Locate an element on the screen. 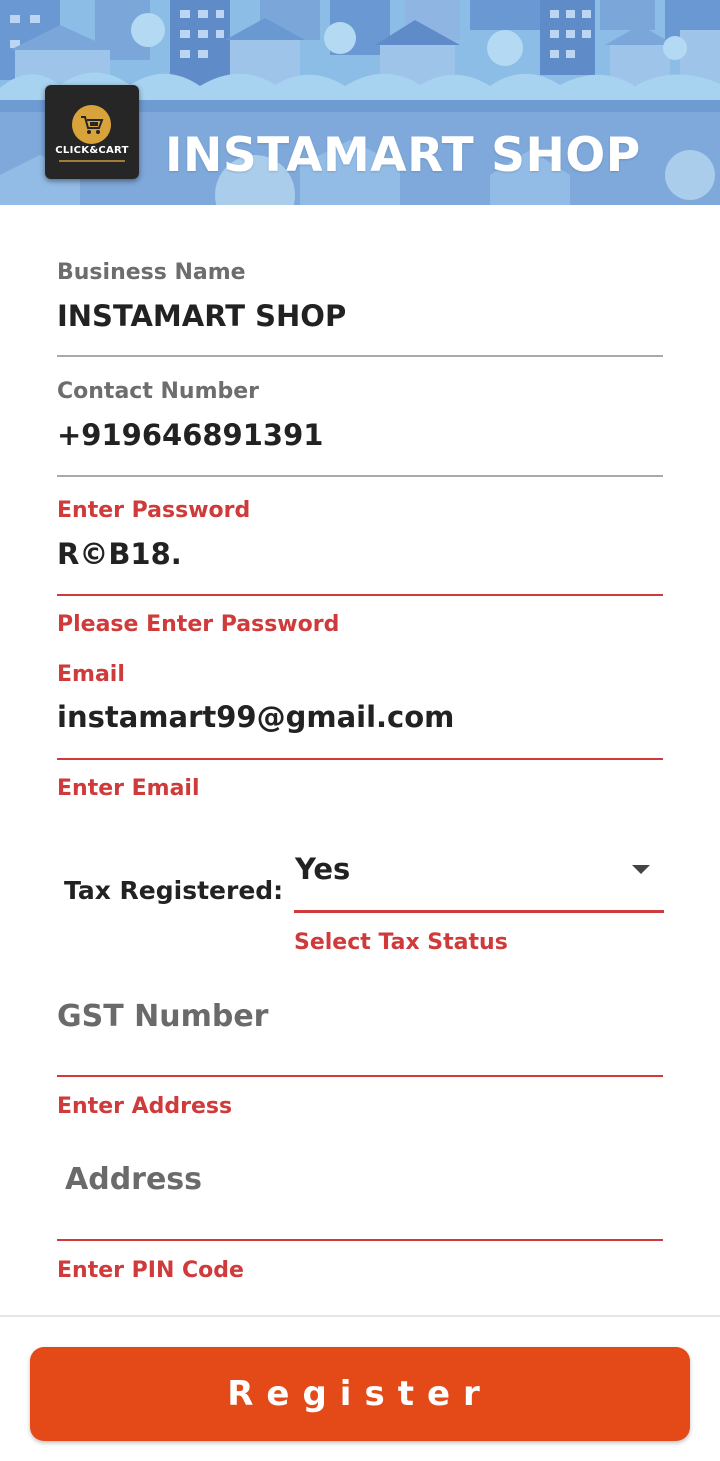  contact-number-label: Contact Number is located at coordinates (158, 391).